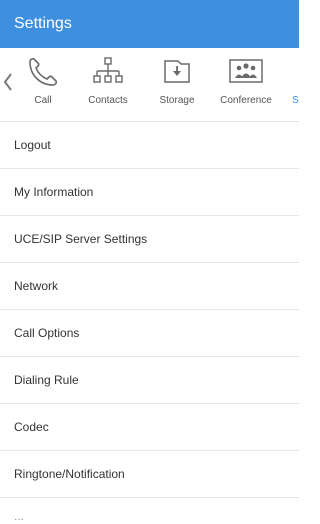  I want to click on tab-label: Storage, so click(177, 100).